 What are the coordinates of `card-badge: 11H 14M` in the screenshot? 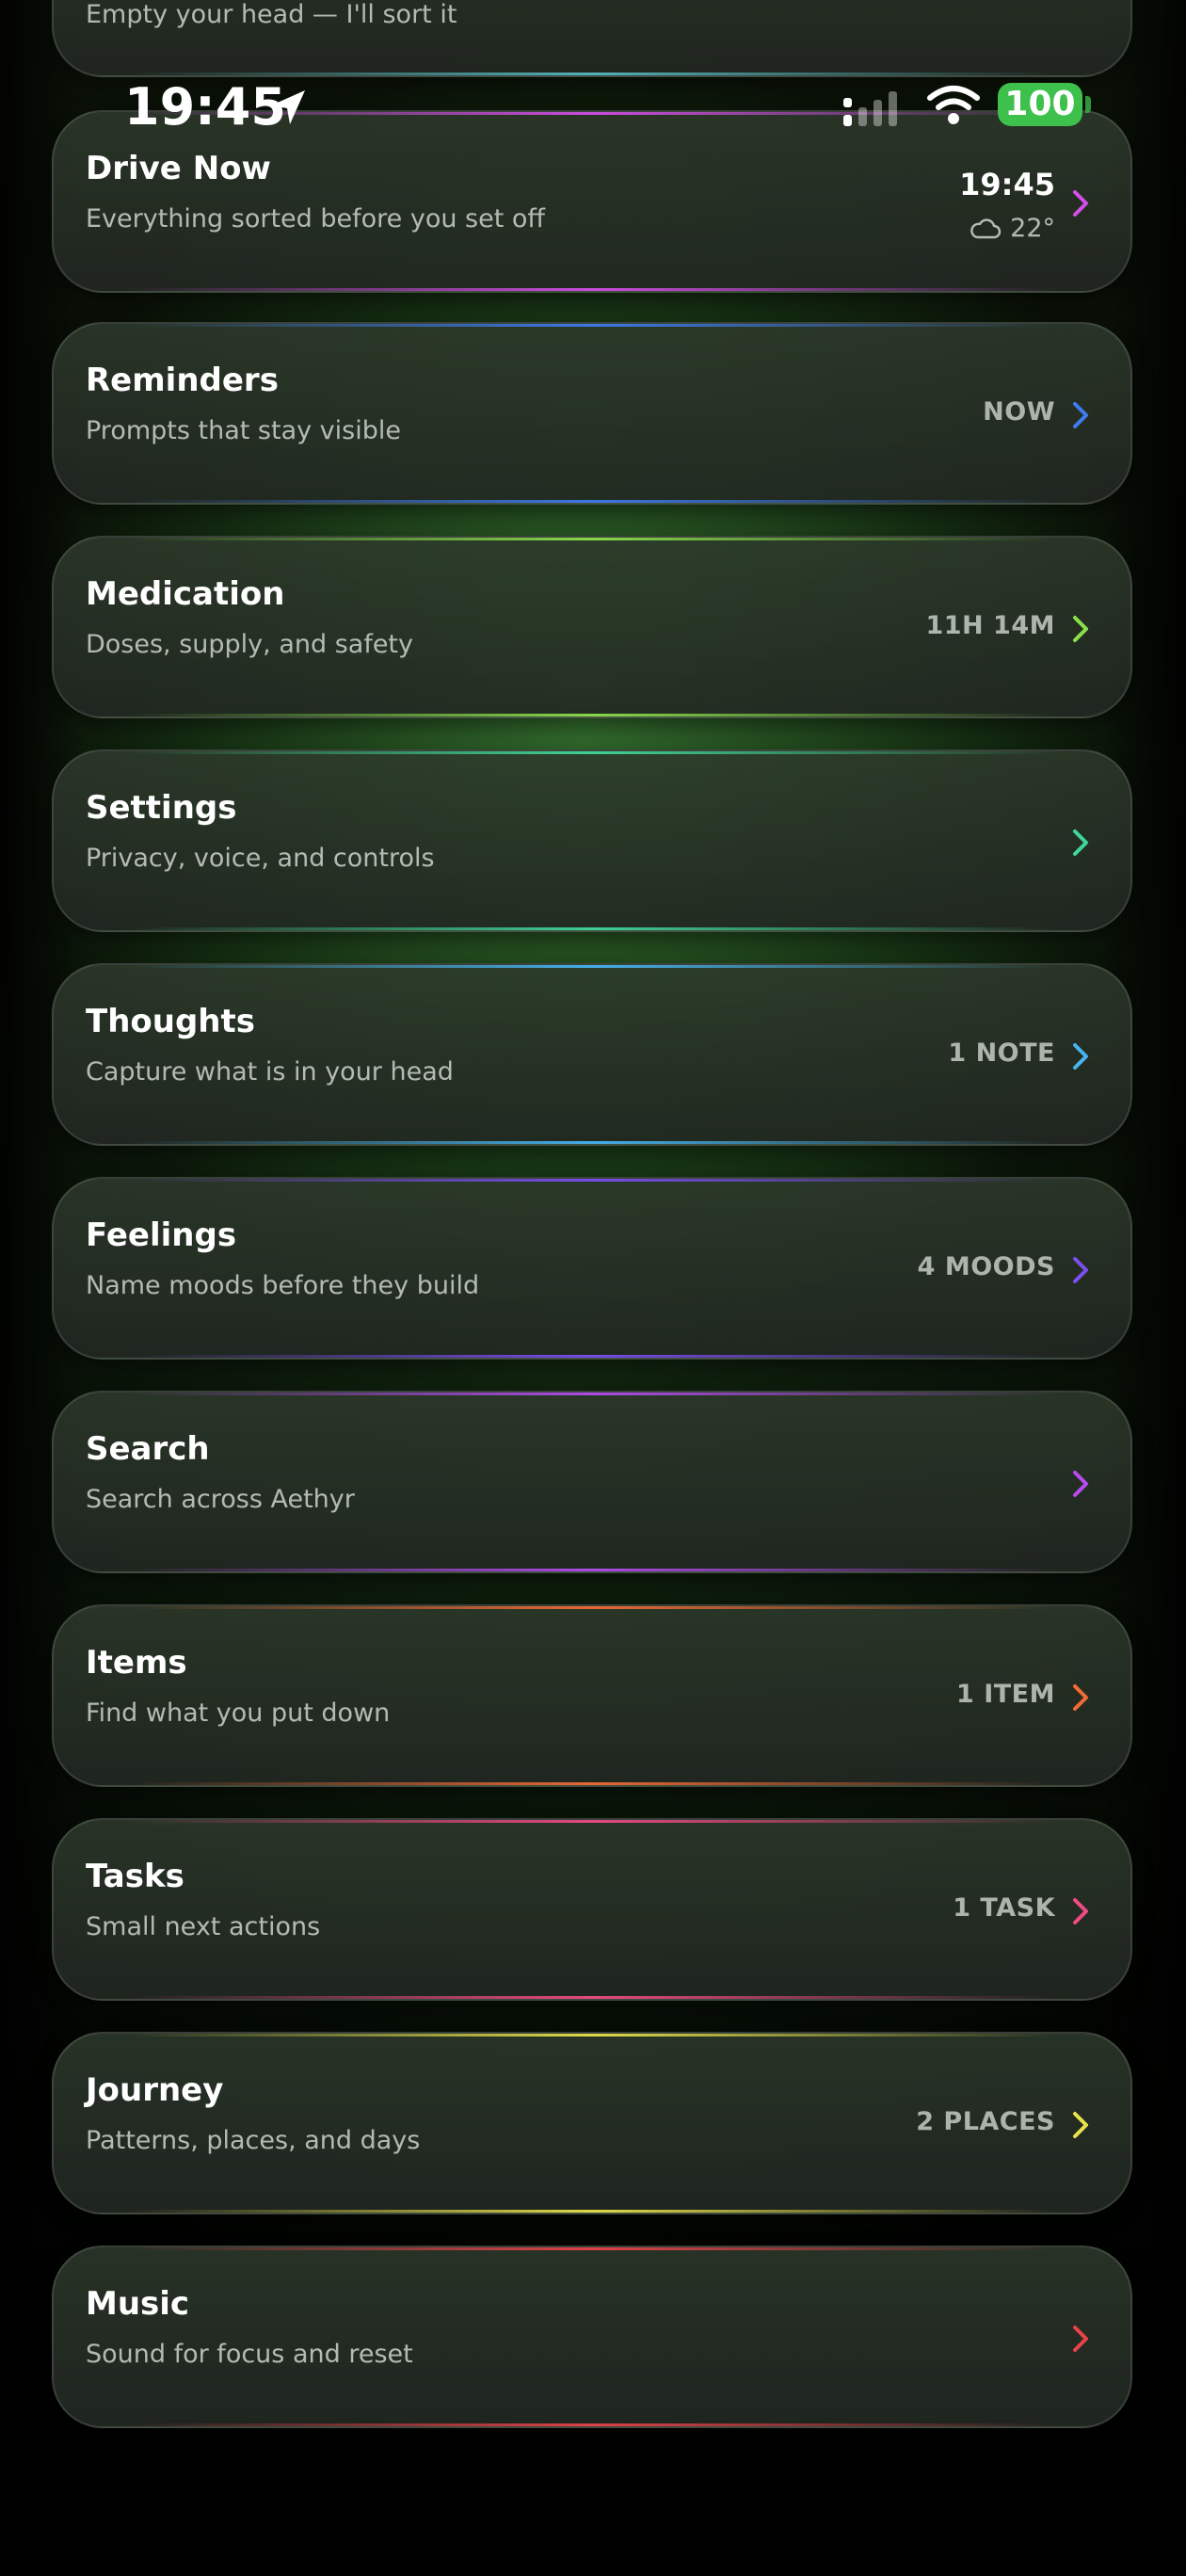 It's located at (990, 625).